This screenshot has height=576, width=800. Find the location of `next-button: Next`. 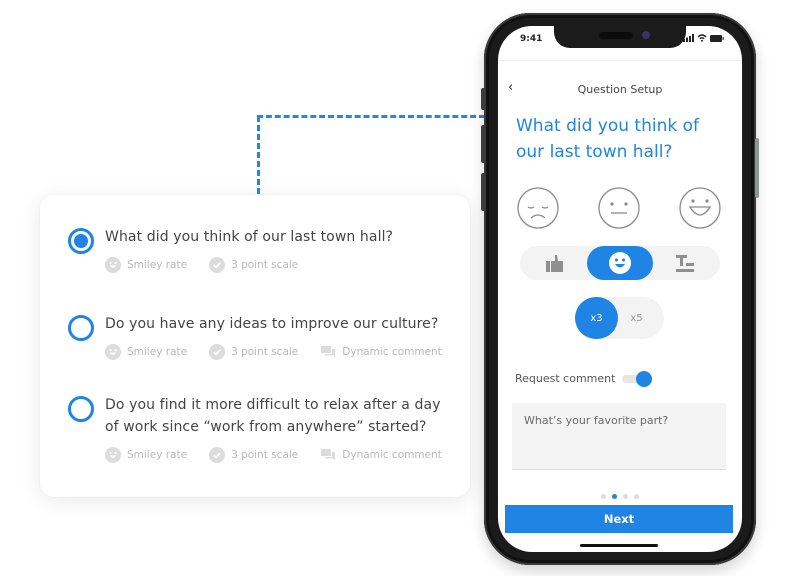

next-button: Next is located at coordinates (619, 519).